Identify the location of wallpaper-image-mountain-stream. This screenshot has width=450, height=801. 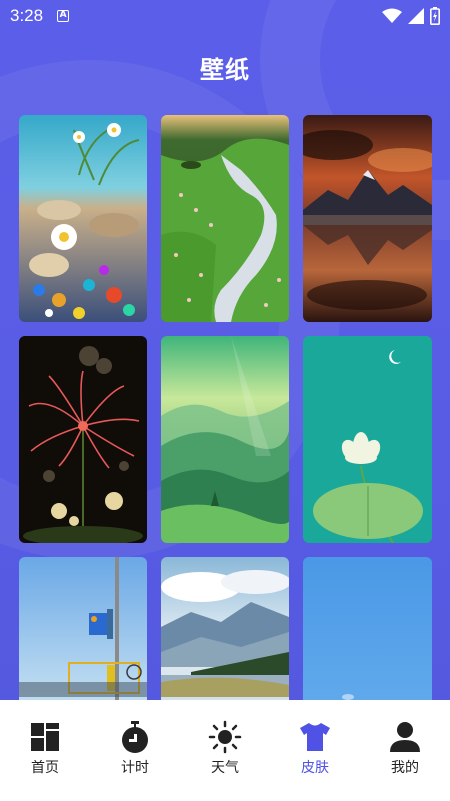
(225, 218).